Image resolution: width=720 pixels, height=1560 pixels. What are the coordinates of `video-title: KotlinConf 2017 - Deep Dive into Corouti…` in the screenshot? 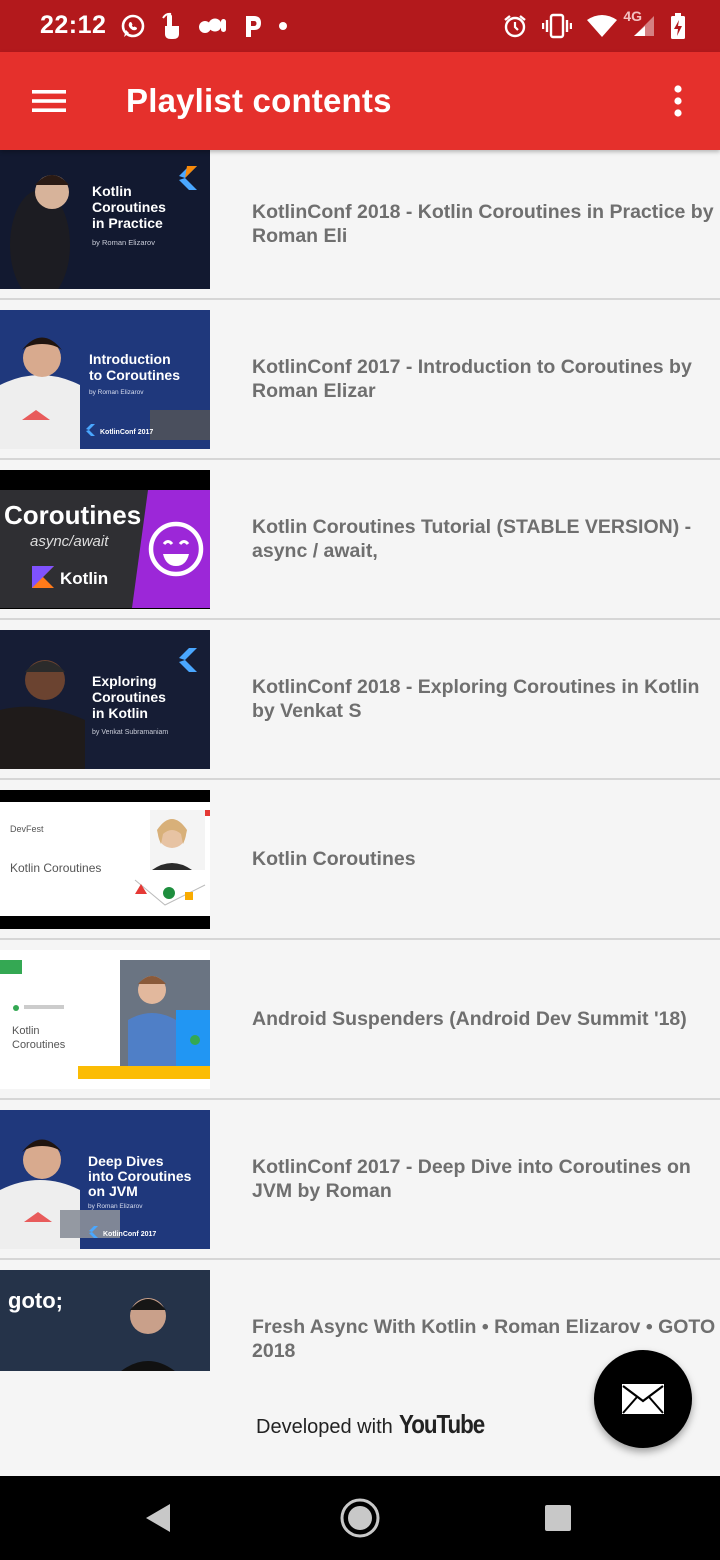 It's located at (471, 1179).